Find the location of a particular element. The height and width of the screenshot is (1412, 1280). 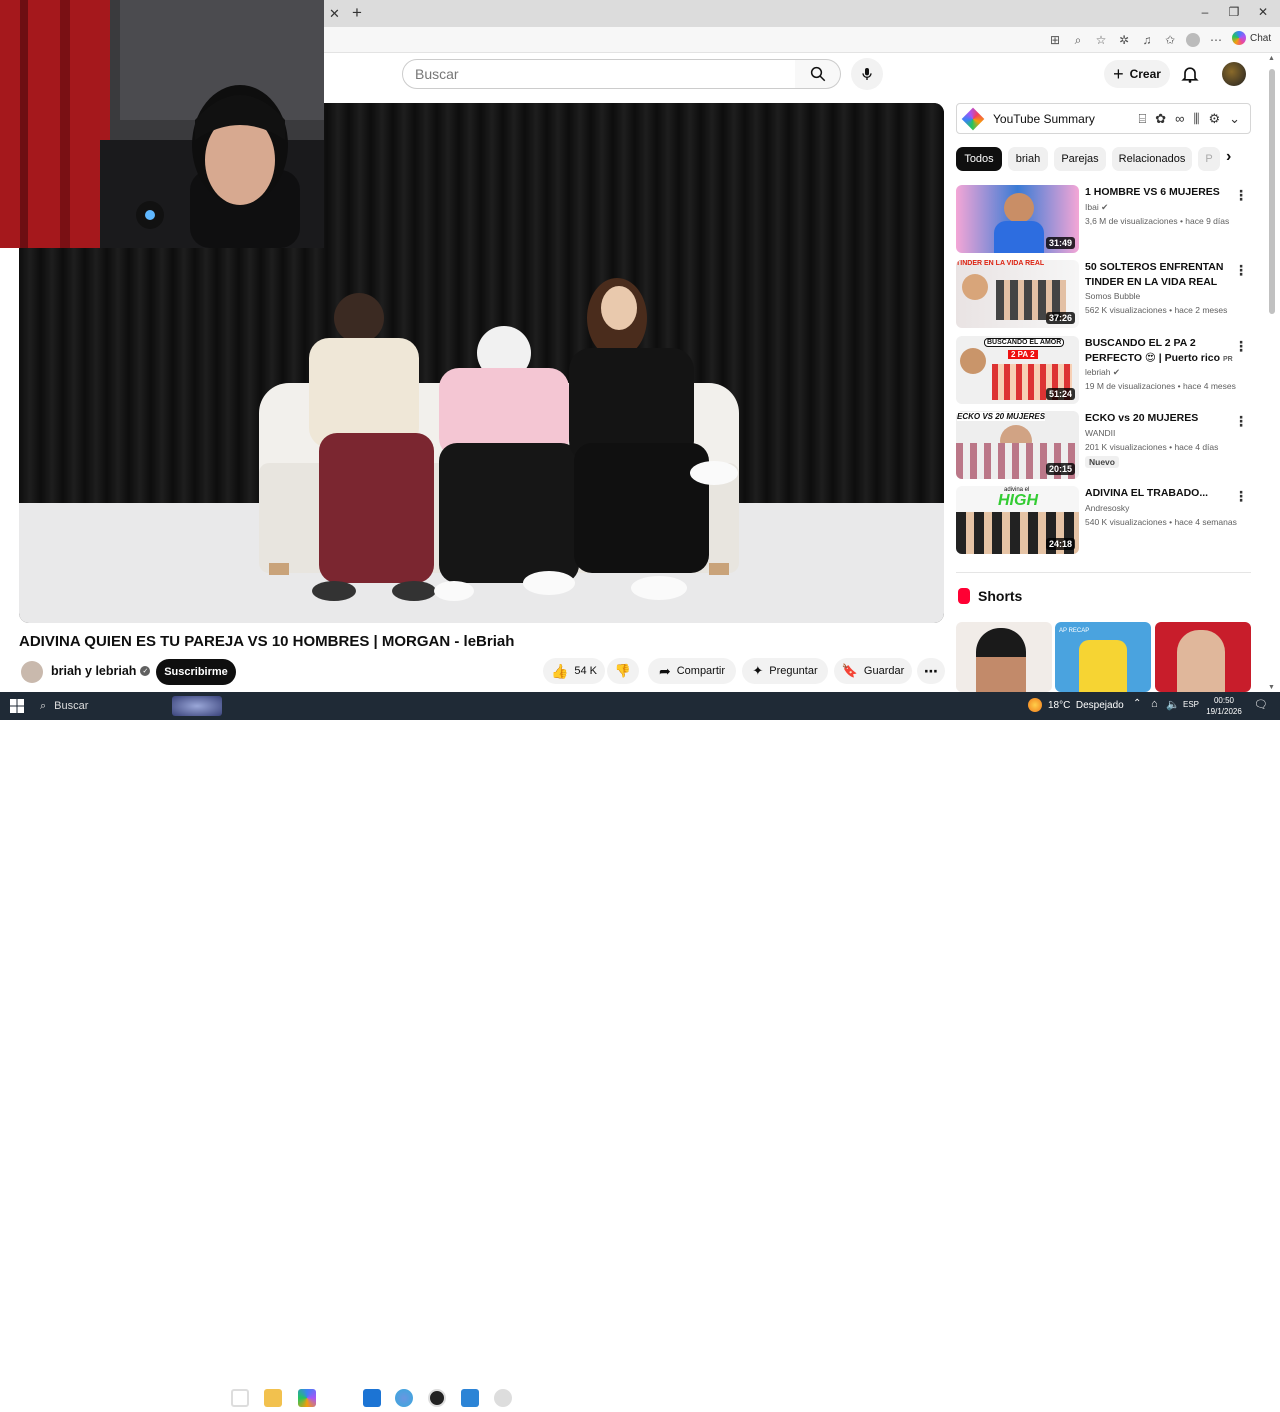

app-available-icon: ⊞ is located at coordinates (1055, 40).